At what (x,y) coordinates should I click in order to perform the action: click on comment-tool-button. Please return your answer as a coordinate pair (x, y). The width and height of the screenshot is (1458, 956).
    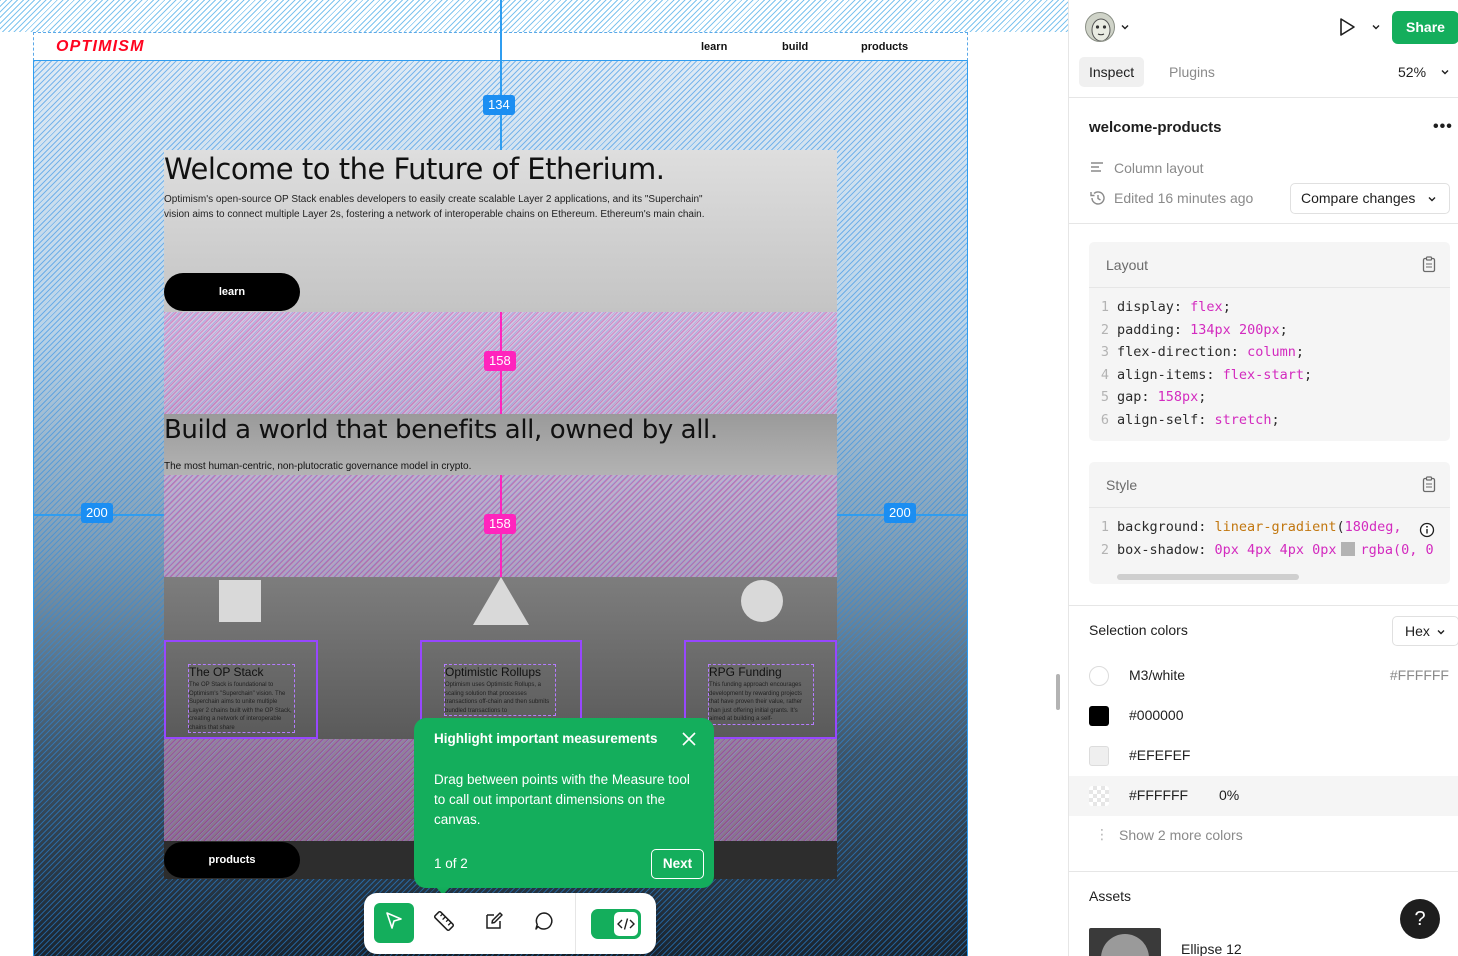
    Looking at the image, I should click on (544, 923).